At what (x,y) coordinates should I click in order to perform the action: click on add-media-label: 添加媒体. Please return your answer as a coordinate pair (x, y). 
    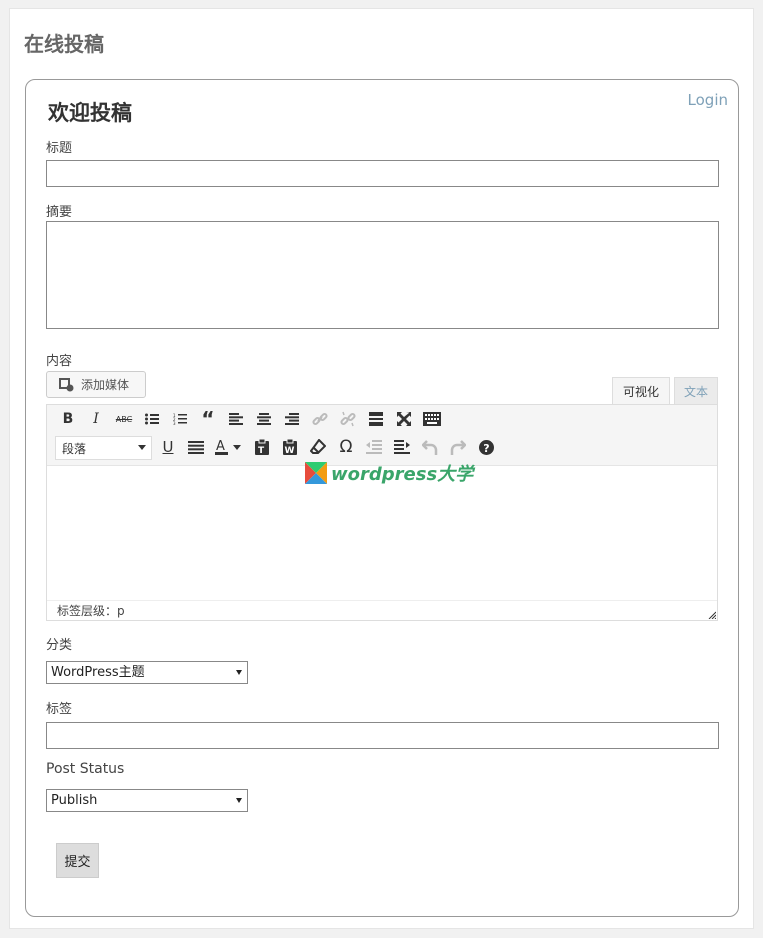
    Looking at the image, I should click on (105, 385).